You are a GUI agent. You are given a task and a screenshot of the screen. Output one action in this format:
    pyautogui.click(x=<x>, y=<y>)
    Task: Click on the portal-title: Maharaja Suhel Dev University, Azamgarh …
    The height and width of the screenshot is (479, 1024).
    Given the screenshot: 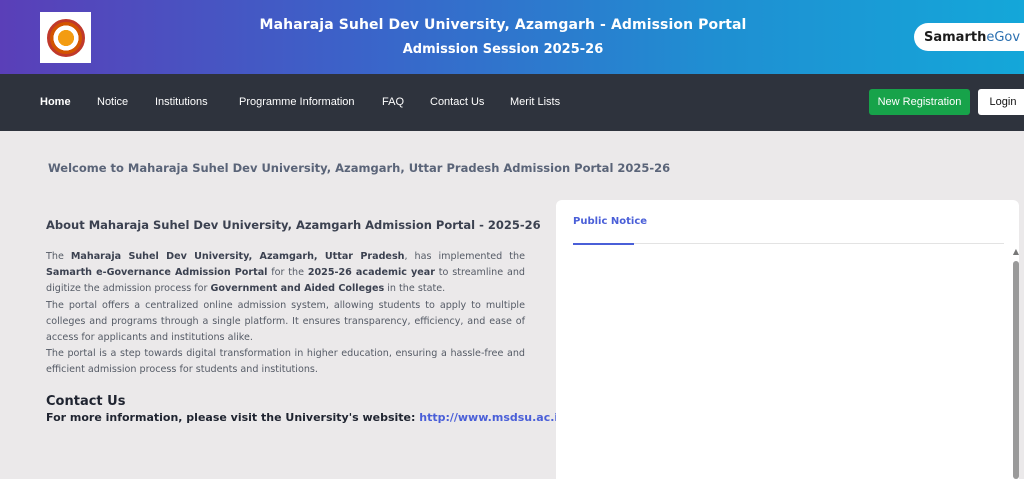 What is the action you would take?
    pyautogui.click(x=503, y=25)
    